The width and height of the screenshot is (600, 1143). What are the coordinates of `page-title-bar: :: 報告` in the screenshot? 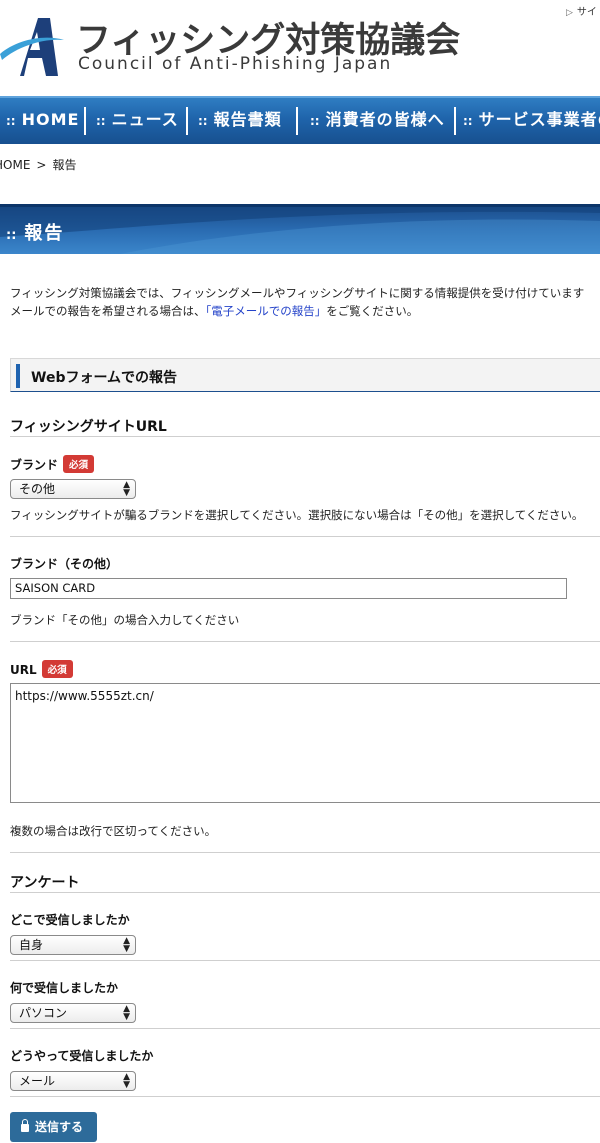 It's located at (300, 229).